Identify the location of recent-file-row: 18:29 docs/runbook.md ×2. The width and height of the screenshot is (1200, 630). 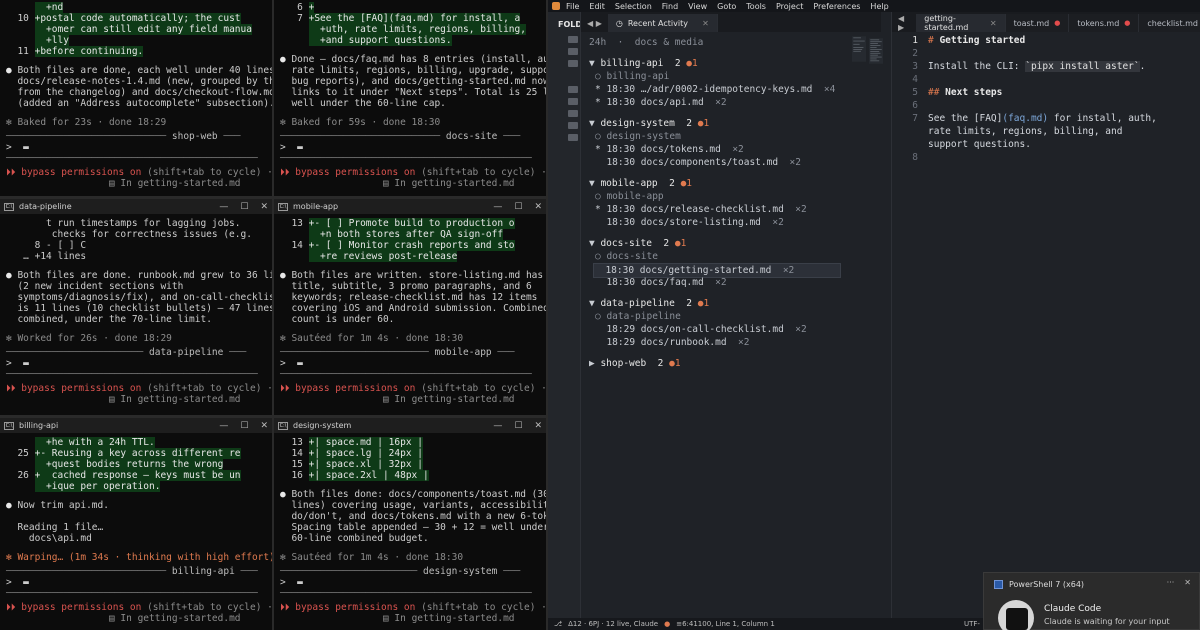
(672, 342).